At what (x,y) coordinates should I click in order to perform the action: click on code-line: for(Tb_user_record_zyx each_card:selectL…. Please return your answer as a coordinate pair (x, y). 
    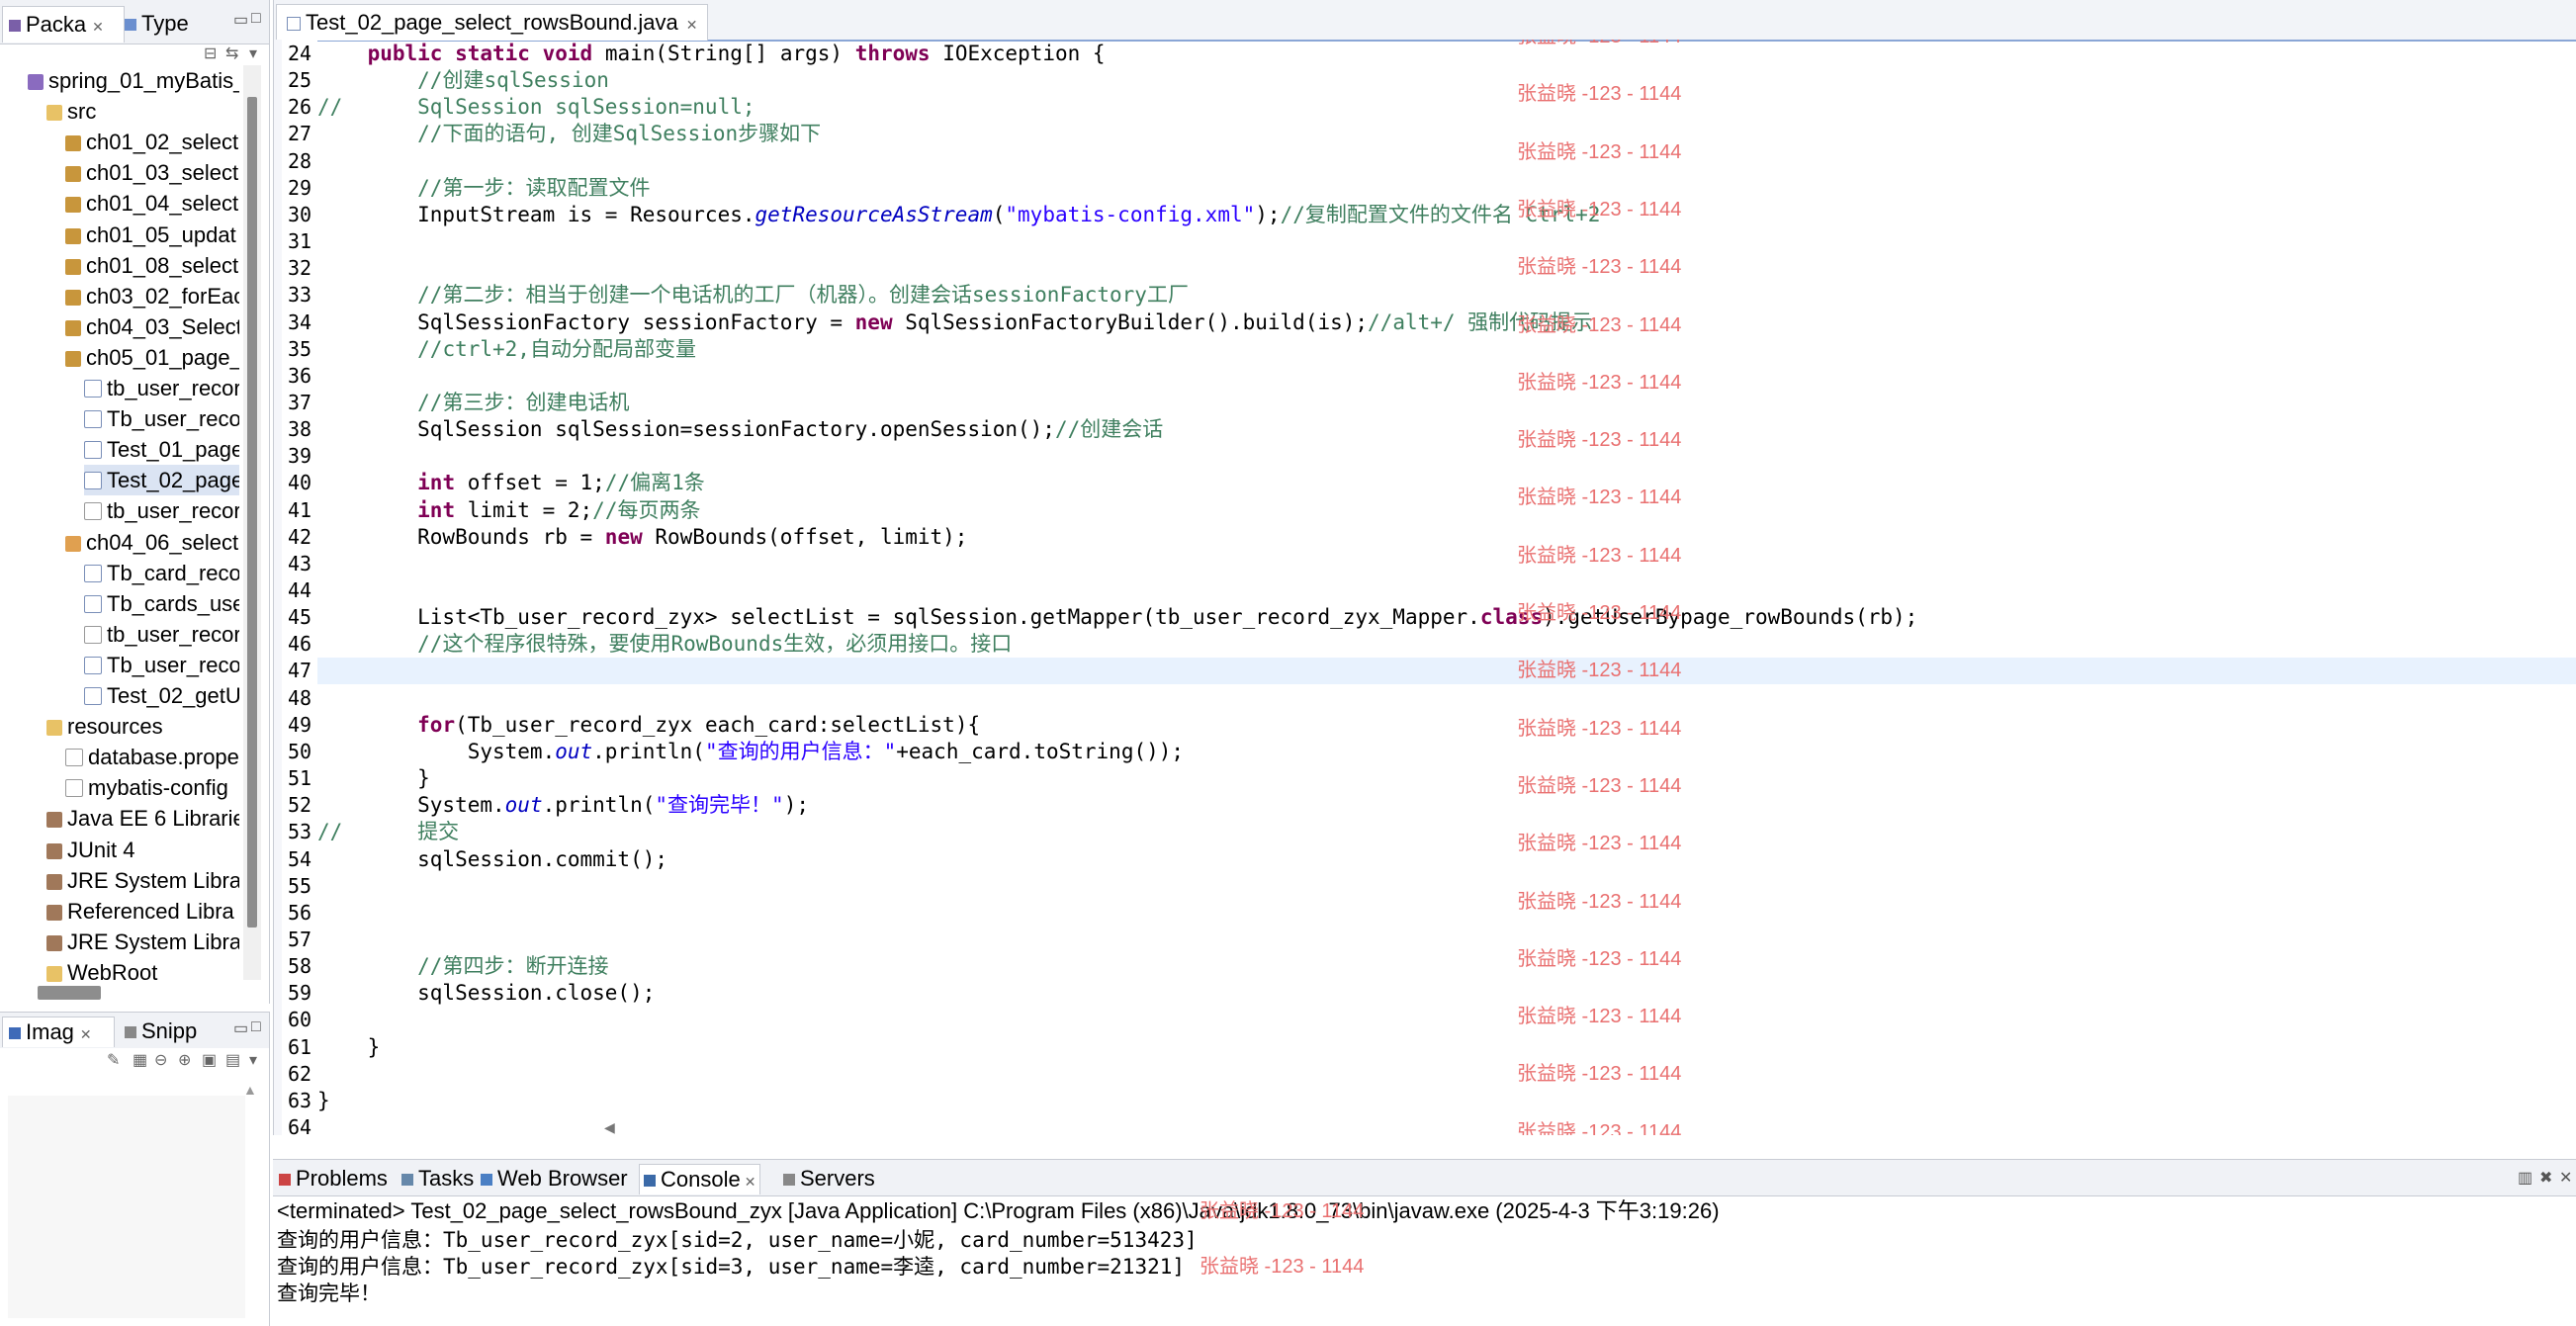
    Looking at the image, I should click on (648, 725).